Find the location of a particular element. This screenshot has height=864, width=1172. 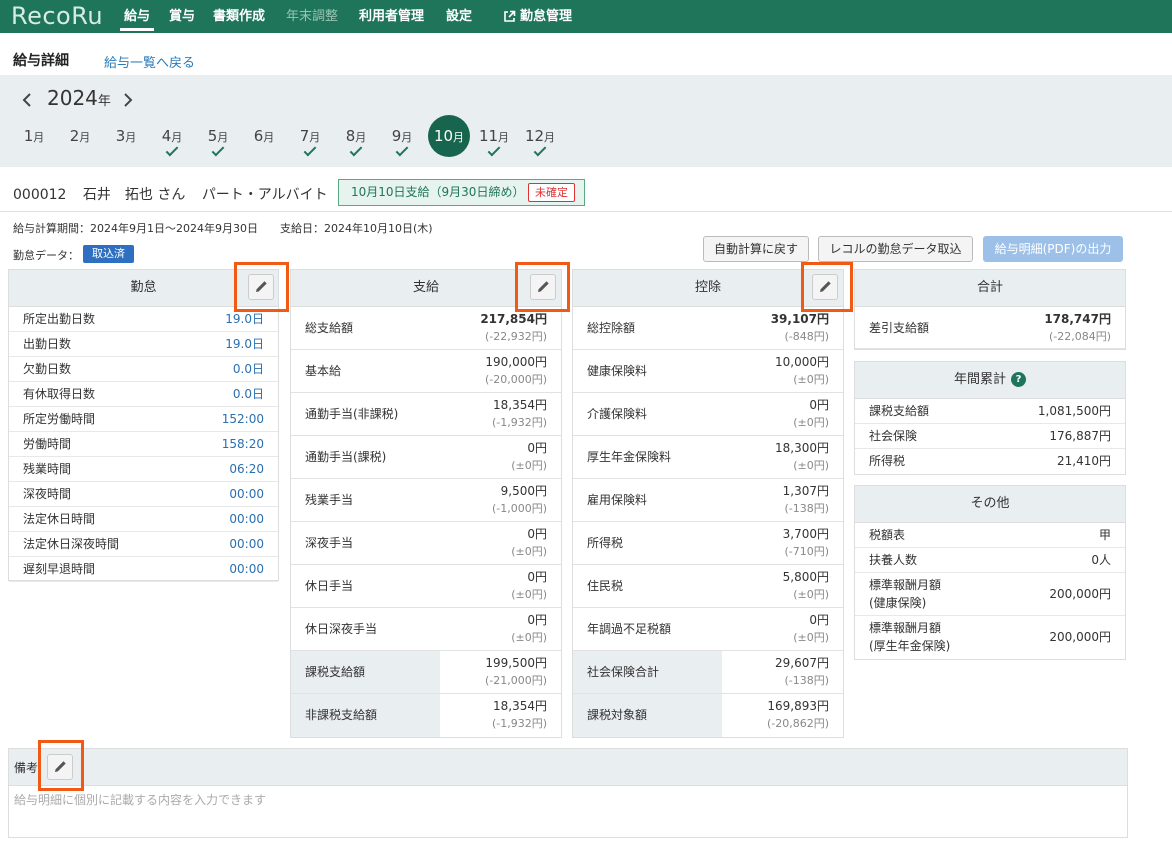

month-7: 7月 is located at coordinates (310, 139).